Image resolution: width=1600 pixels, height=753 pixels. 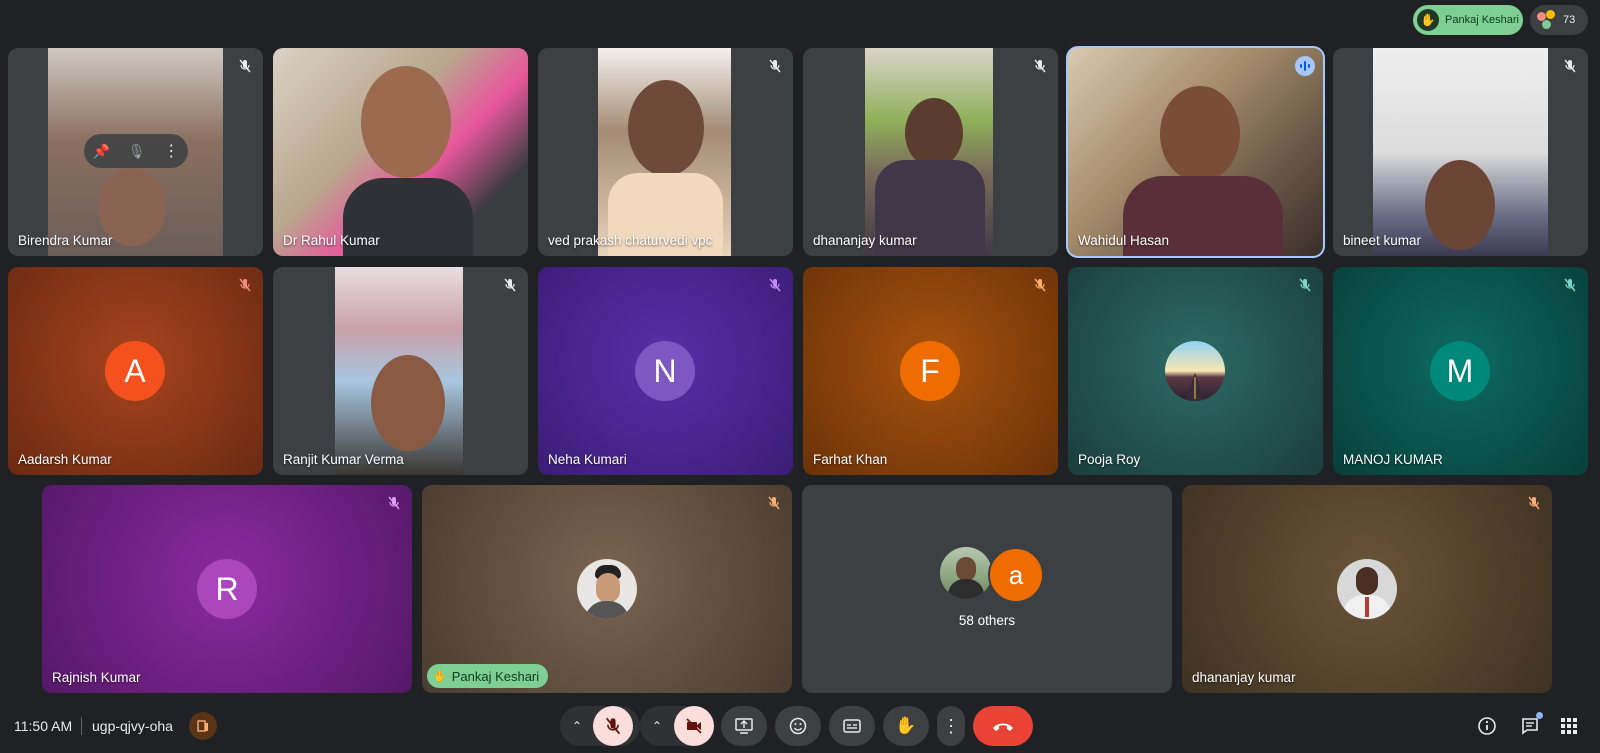 I want to click on participant-name: ved prakash chaturvedi vpc, so click(x=630, y=240).